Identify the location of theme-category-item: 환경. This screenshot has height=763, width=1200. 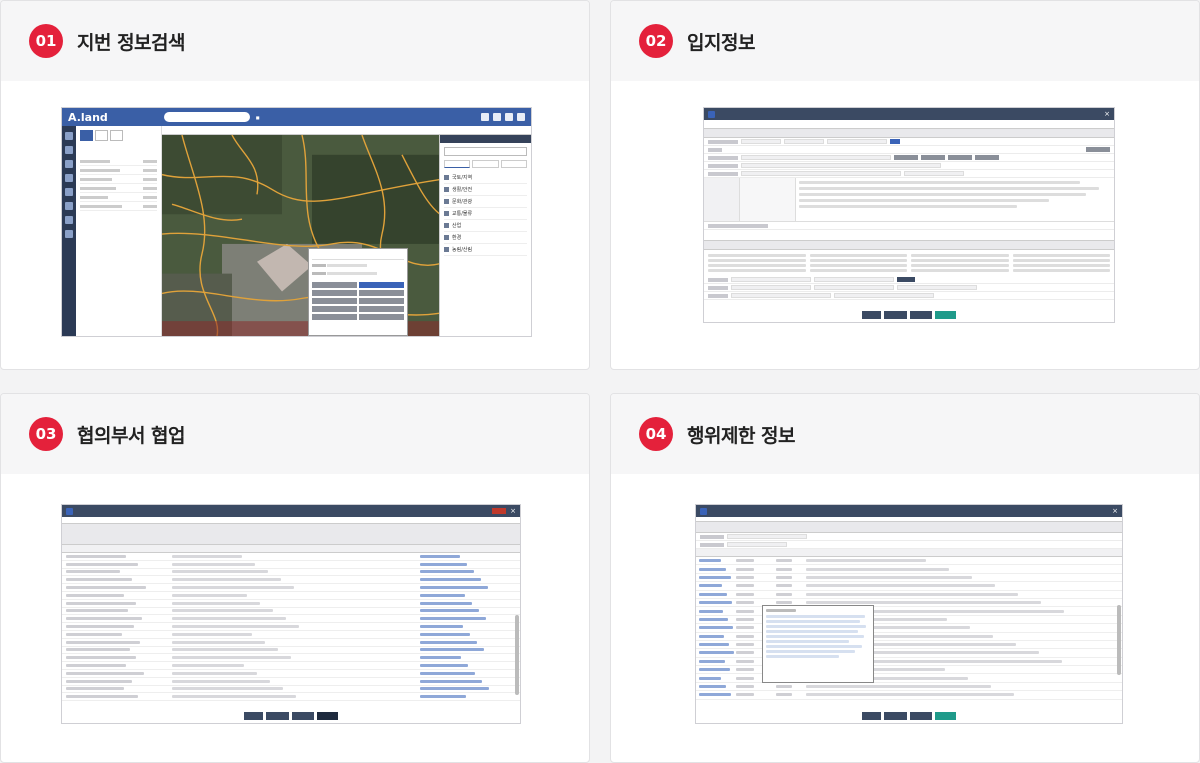
(485, 238).